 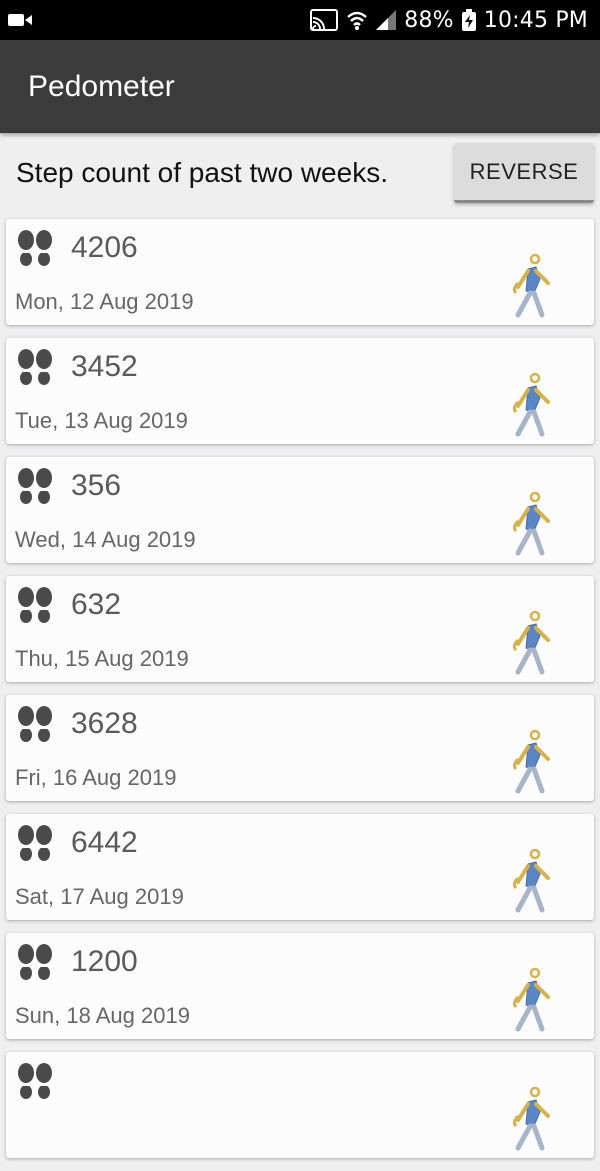 What do you see at coordinates (357, 20) in the screenshot?
I see `wifi-icon` at bounding box center [357, 20].